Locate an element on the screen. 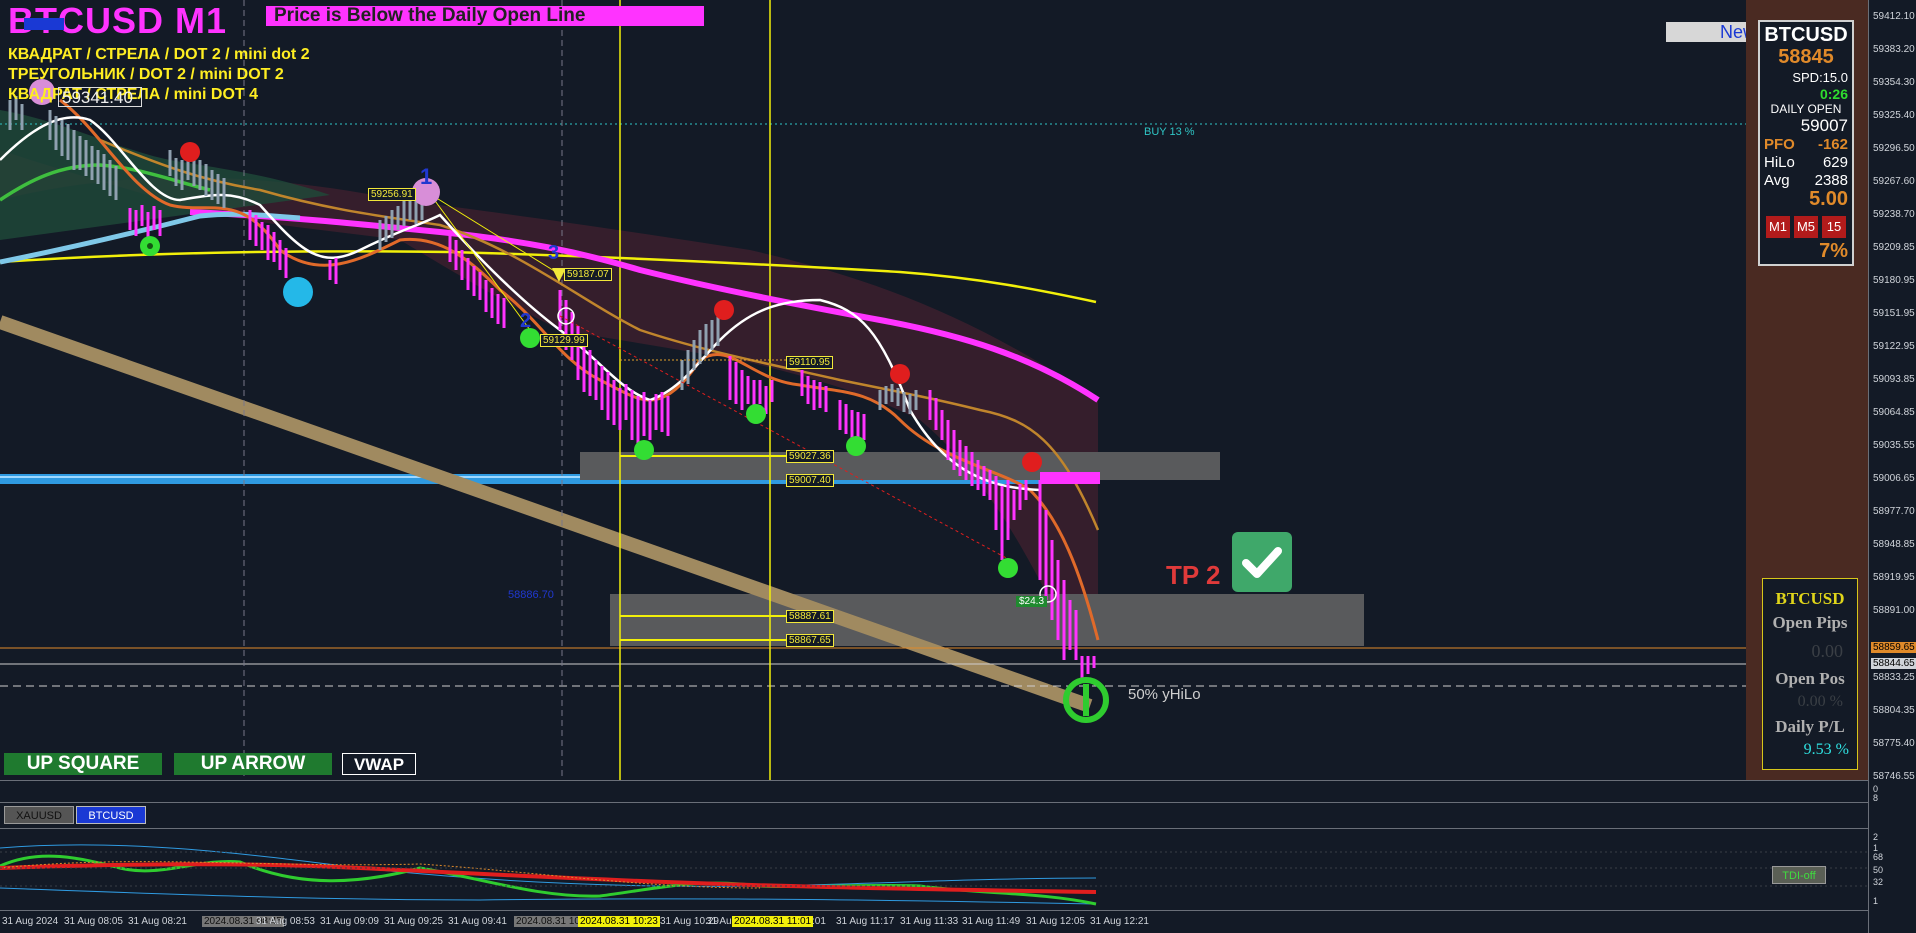 This screenshot has width=1916, height=933. orange-level-tick: 58859.65 is located at coordinates (1893, 647).